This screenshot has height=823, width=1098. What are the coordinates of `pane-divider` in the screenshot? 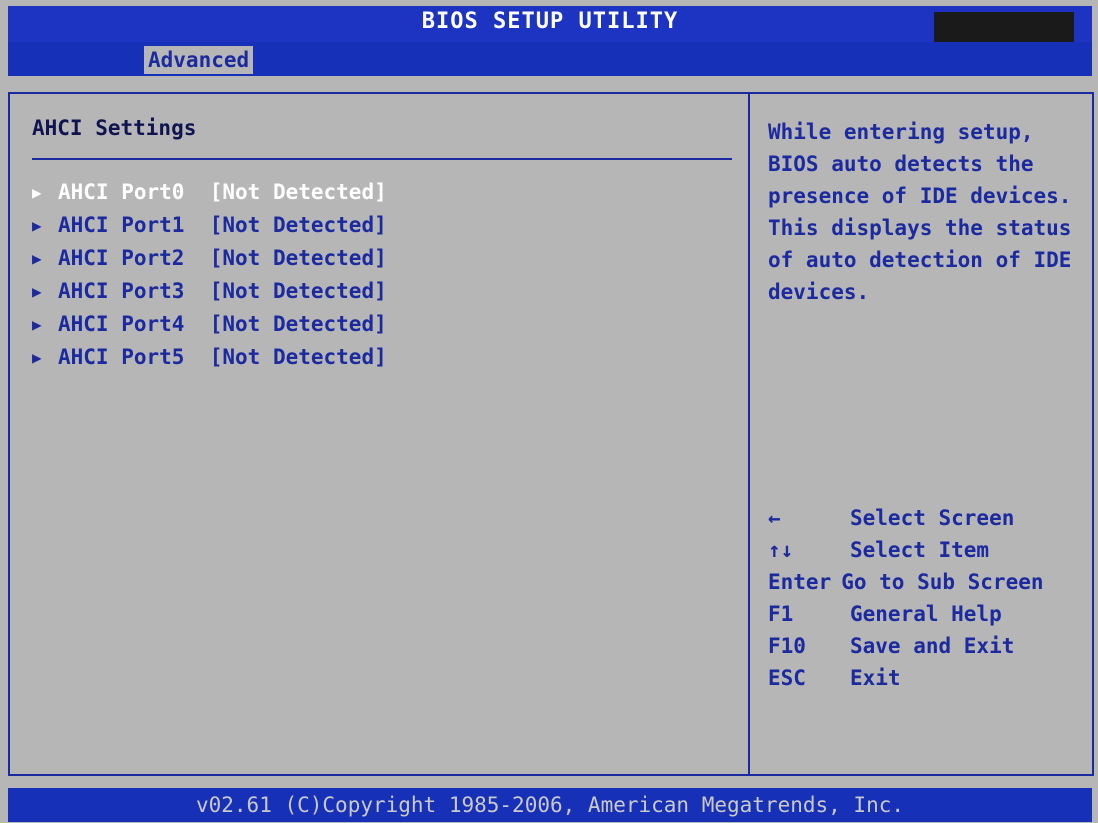 It's located at (749, 434).